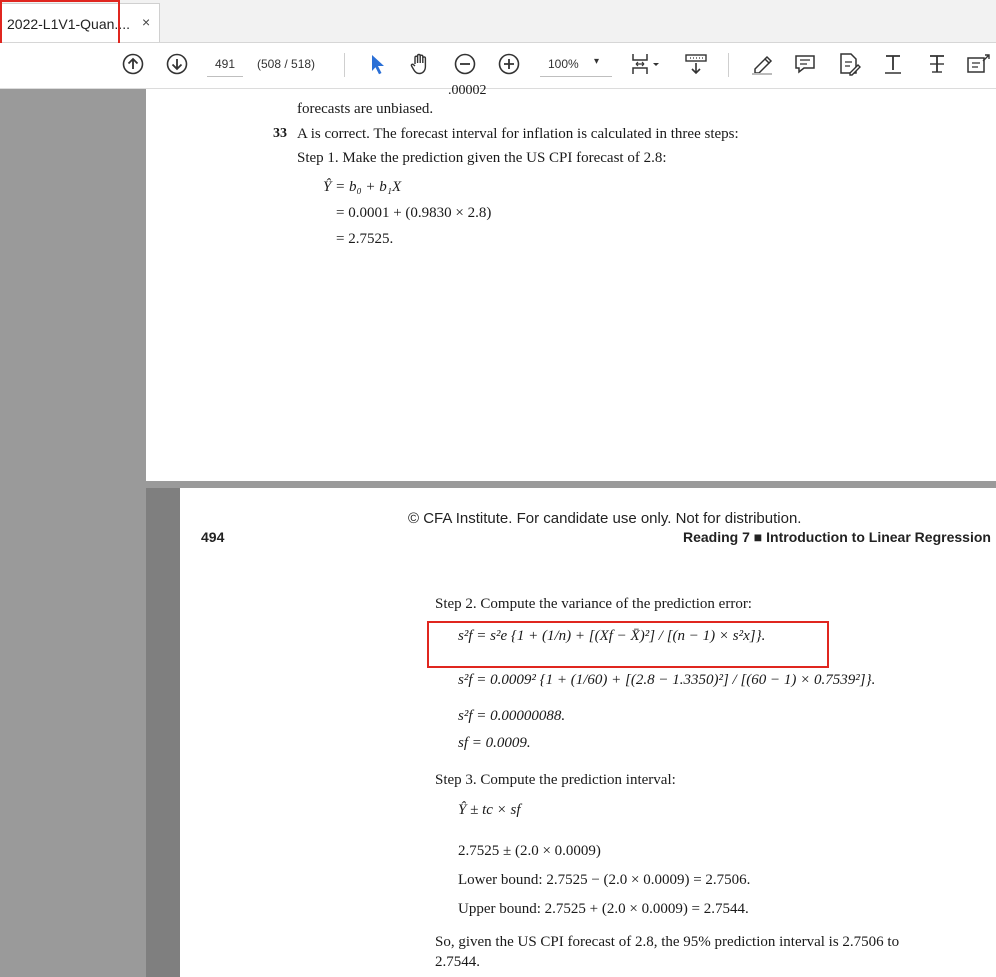  I want to click on zoom-in-icon, so click(509, 64).